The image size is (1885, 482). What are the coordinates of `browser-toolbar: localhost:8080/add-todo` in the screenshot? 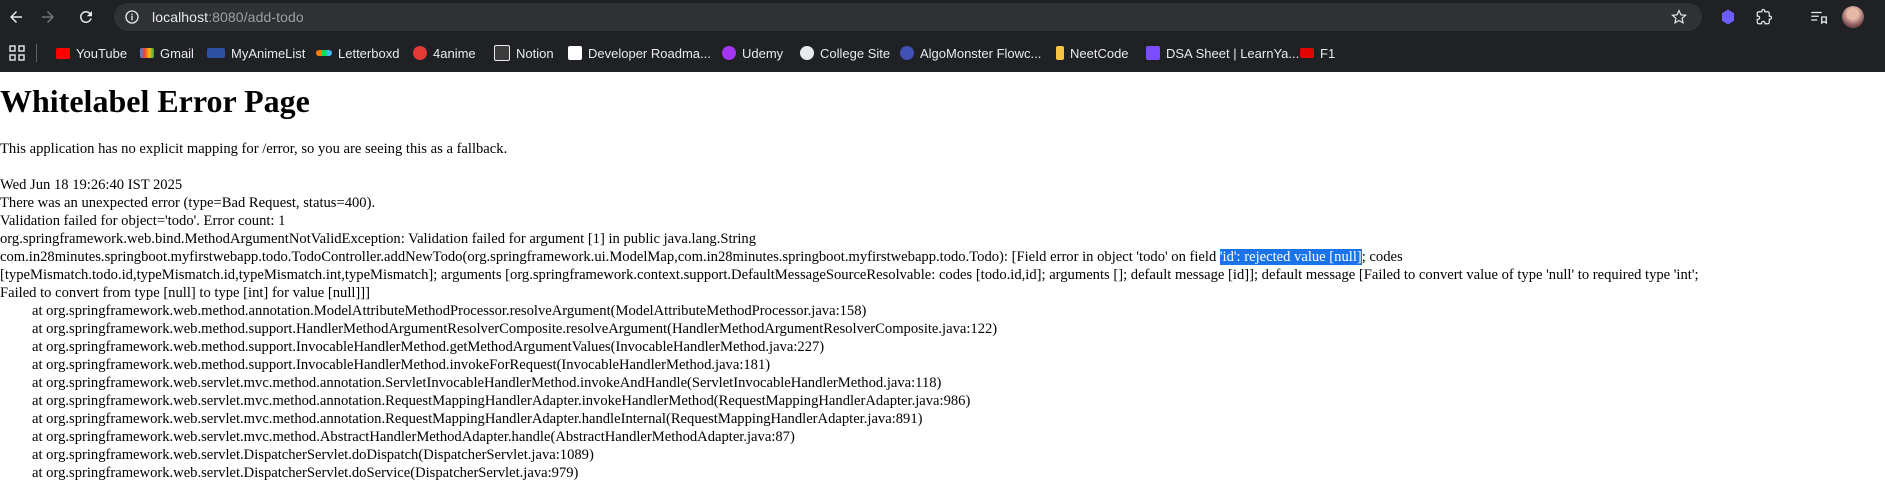 It's located at (942, 17).